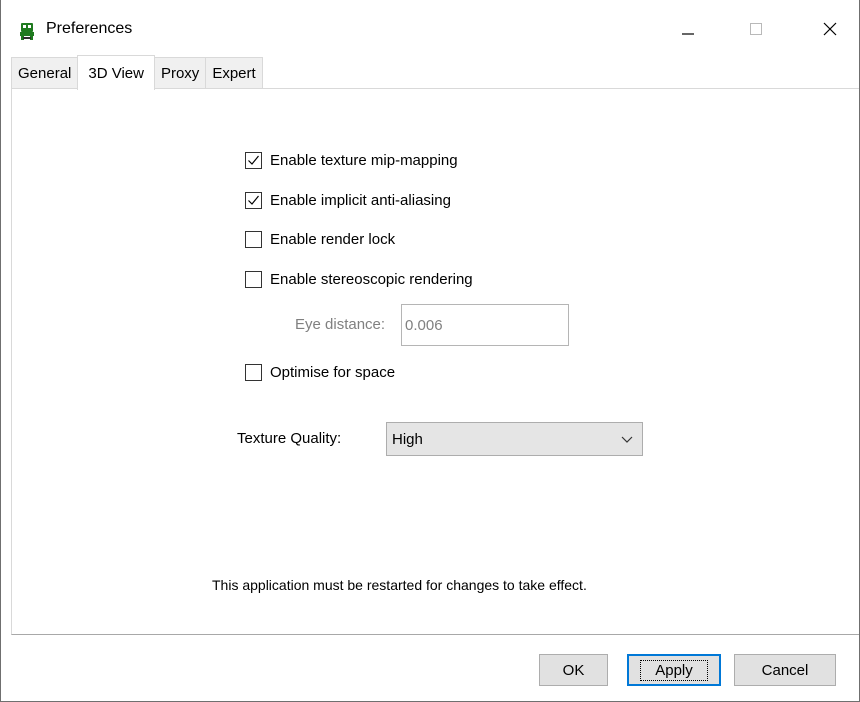 This screenshot has height=702, width=860. What do you see at coordinates (371, 279) in the screenshot?
I see `stereoscopic-label: Enable stereoscopic rendering` at bounding box center [371, 279].